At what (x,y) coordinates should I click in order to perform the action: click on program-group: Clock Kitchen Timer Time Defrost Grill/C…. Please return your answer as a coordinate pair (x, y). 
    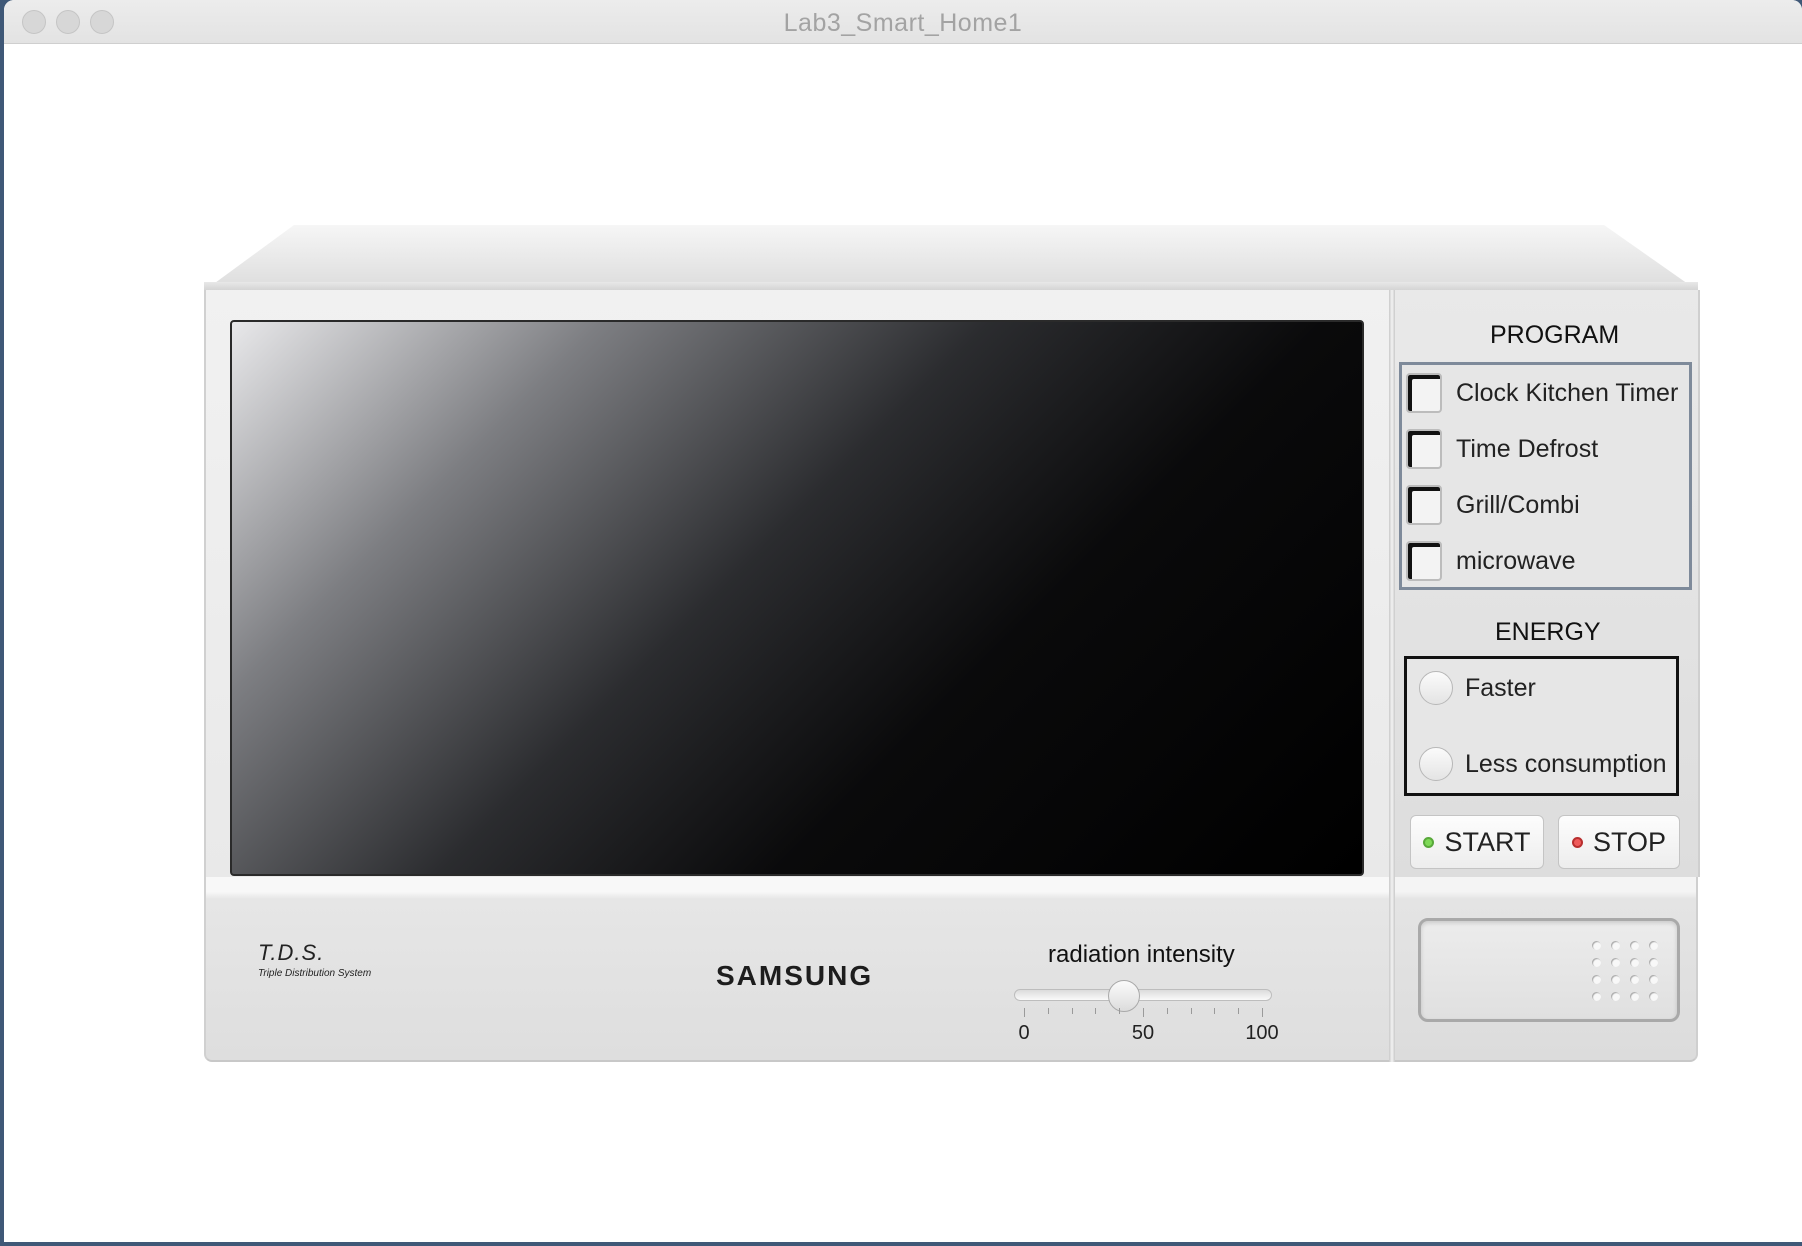
    Looking at the image, I should click on (1545, 476).